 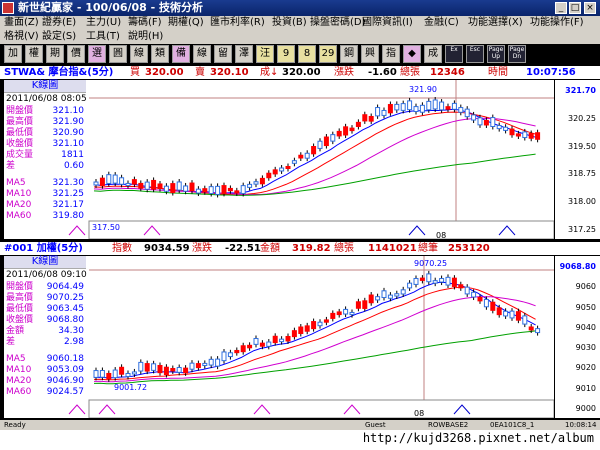 I want to click on toolbar-button: 9, so click(x=286, y=54).